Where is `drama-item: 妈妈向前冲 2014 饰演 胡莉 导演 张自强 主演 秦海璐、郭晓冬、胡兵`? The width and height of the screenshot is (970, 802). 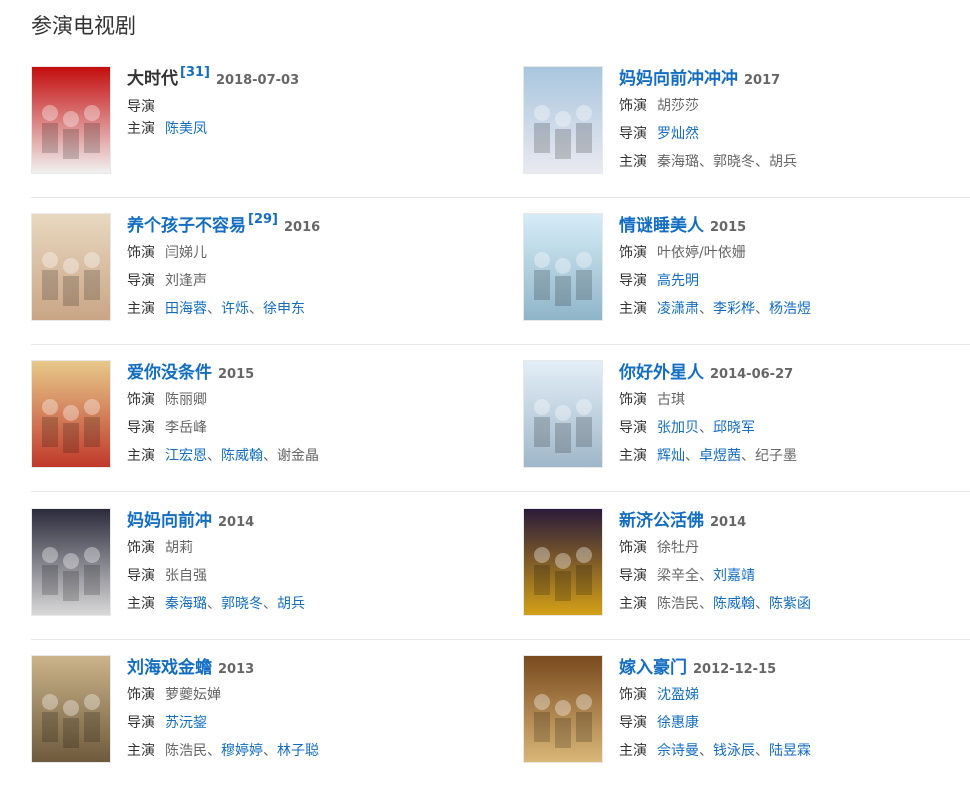 drama-item: 妈妈向前冲 2014 饰演 胡莉 导演 张自强 主演 秦海璐、郭晓冬、胡兵 is located at coordinates (261, 573).